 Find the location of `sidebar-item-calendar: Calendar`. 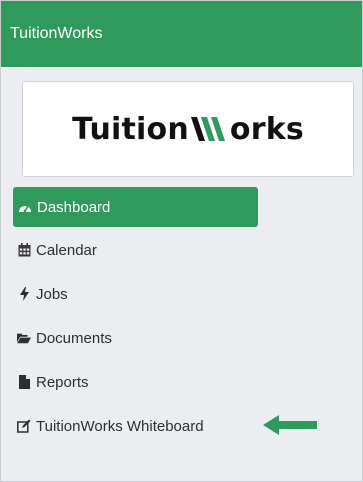

sidebar-item-calendar: Calendar is located at coordinates (178, 250).